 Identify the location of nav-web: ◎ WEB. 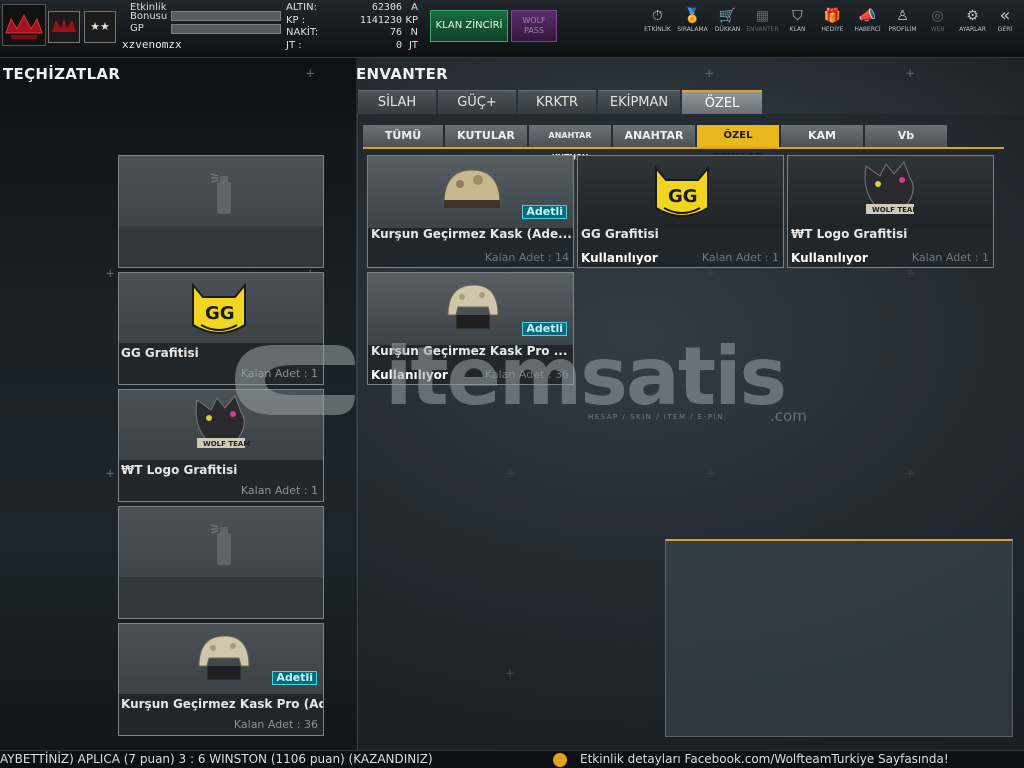
(937, 26).